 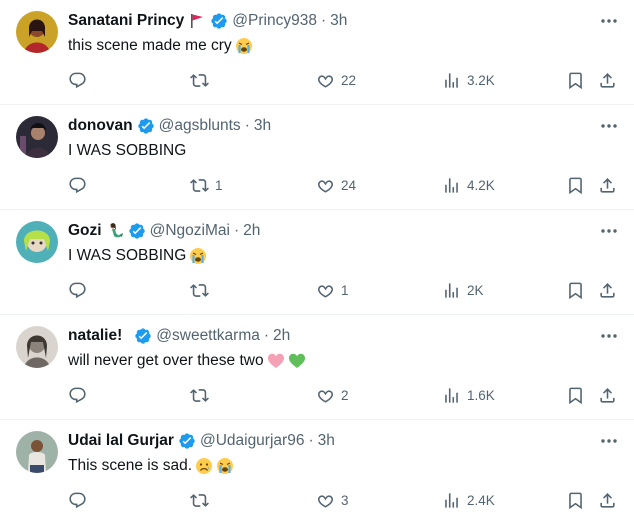 I want to click on red-flag-icon, so click(x=197, y=21).